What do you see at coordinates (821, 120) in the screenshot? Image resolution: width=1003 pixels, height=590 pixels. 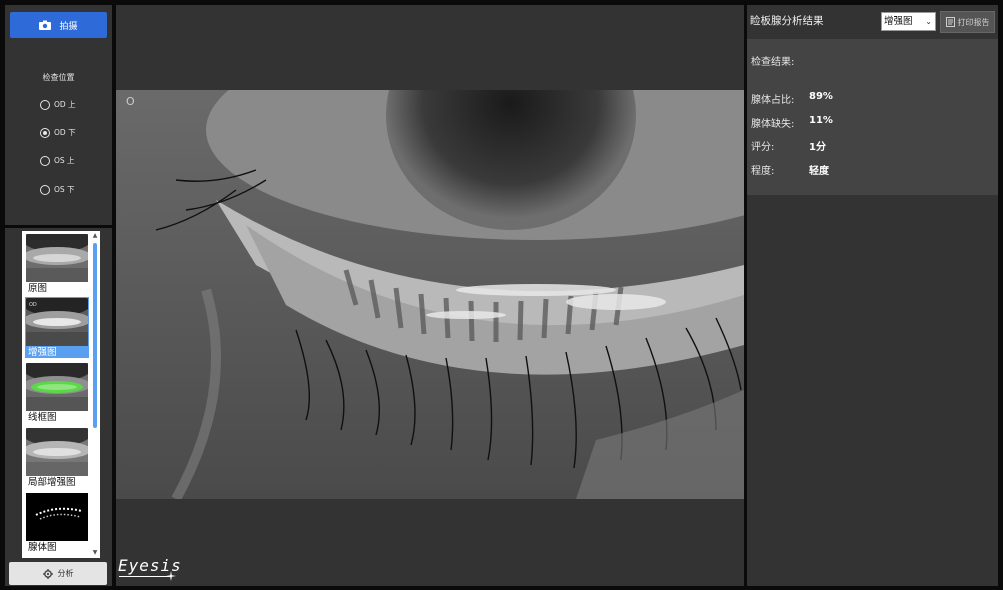 I see `gland-loss-value: 11%` at bounding box center [821, 120].